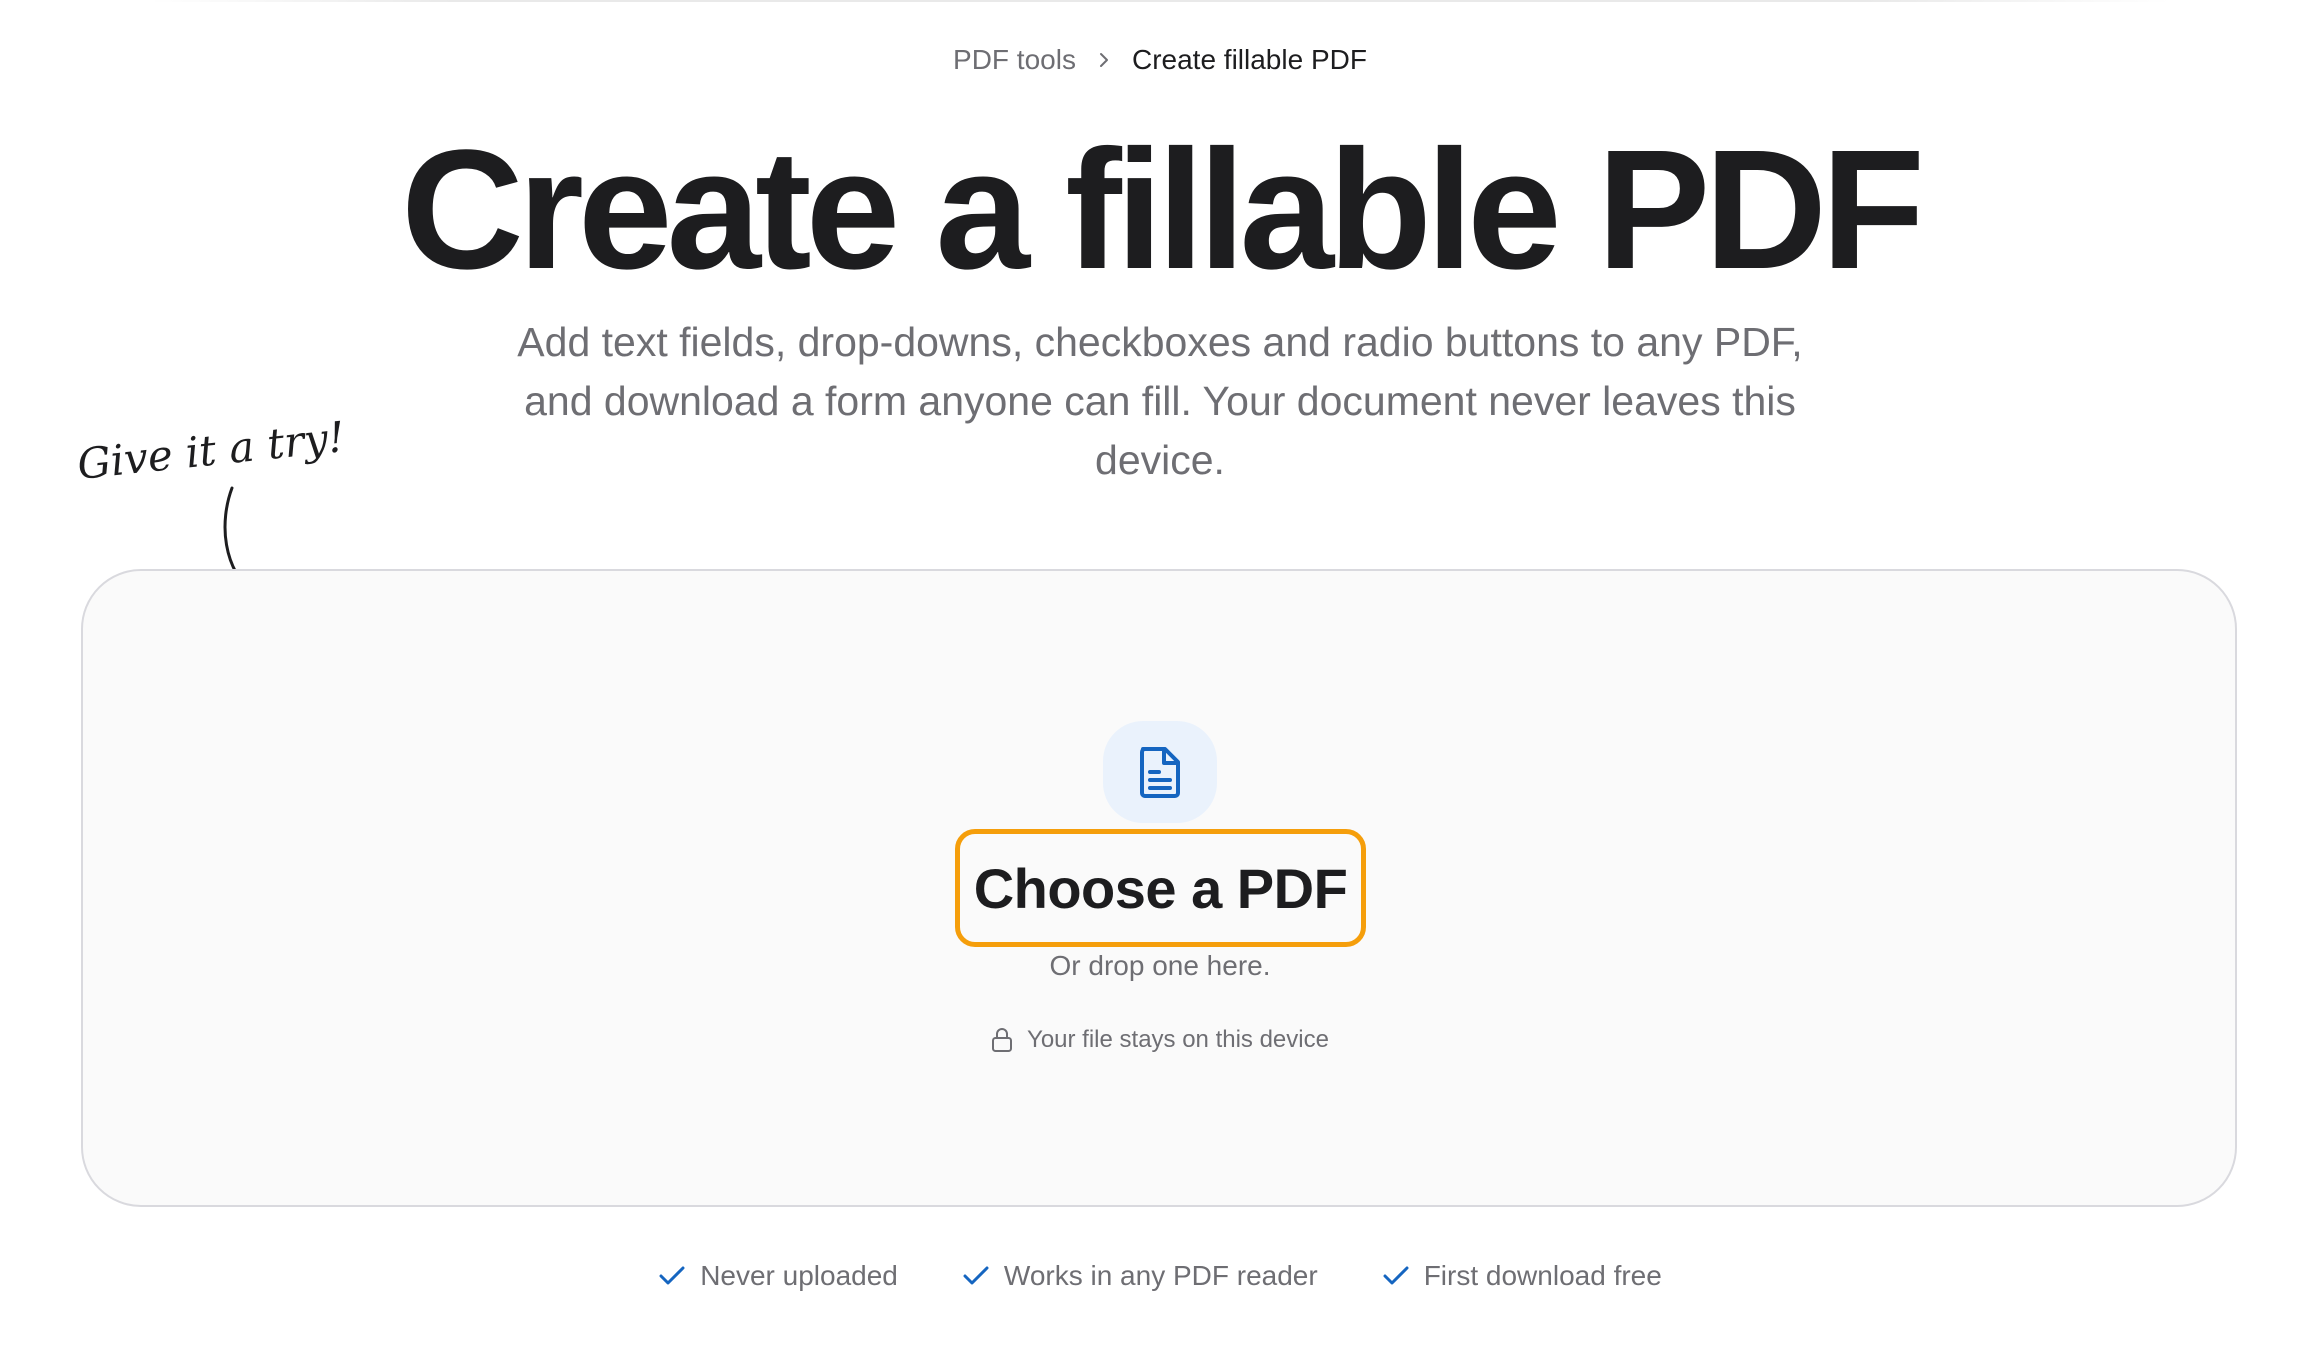 The height and width of the screenshot is (1348, 2320). I want to click on feature-label: First download free, so click(1542, 1275).